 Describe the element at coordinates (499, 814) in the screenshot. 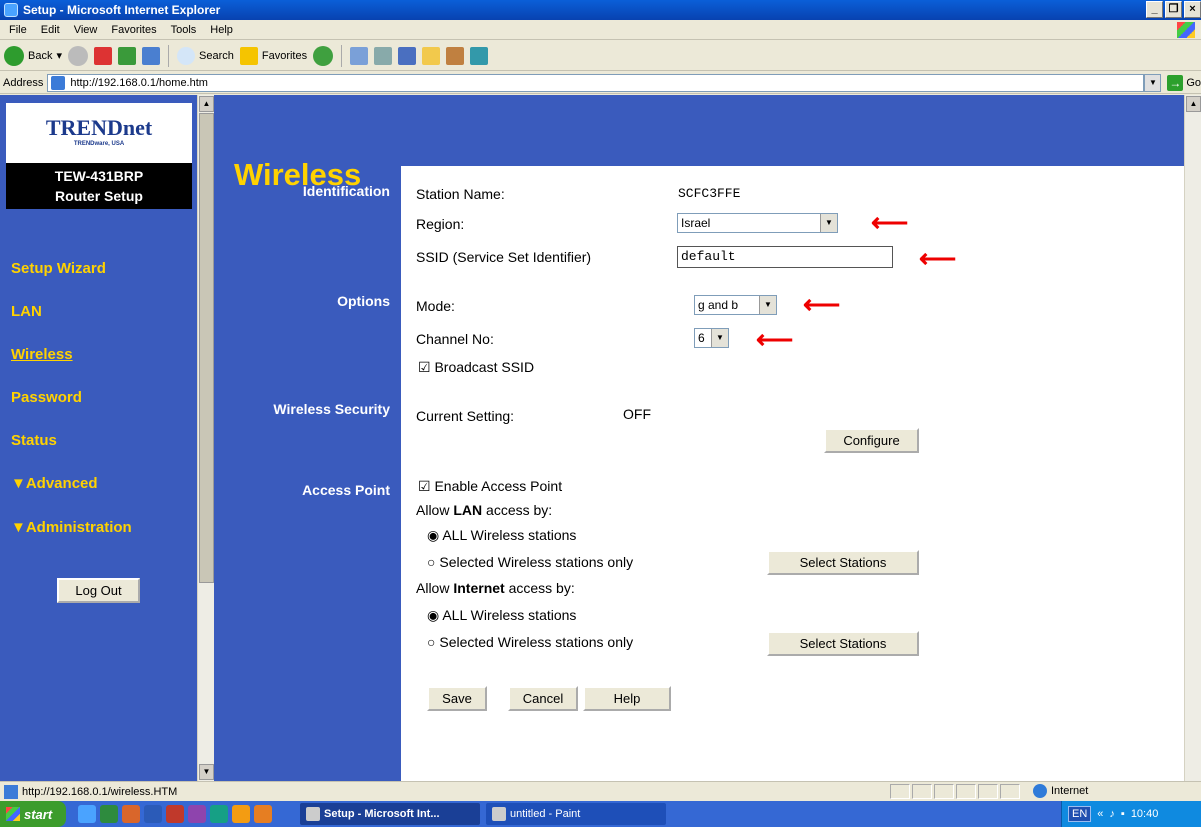

I see `paint-icon` at that location.